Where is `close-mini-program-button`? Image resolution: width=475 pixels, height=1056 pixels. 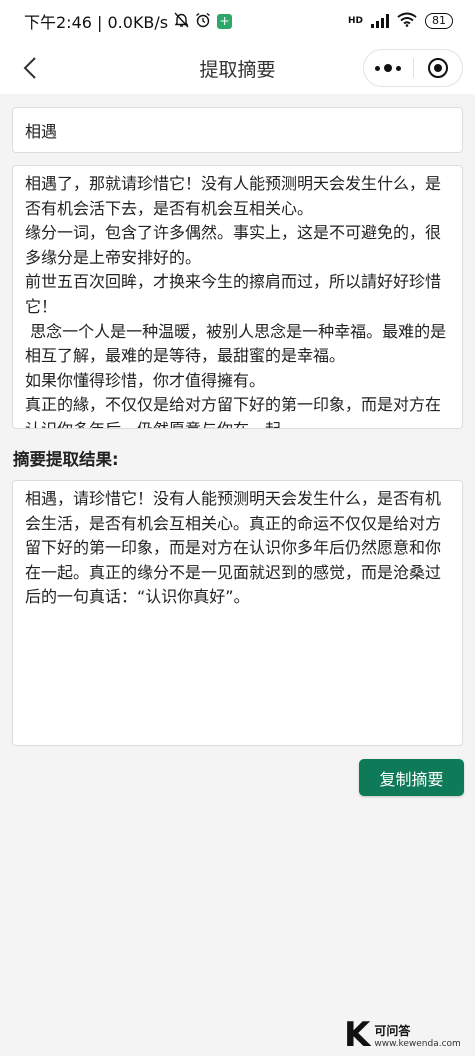 close-mini-program-button is located at coordinates (438, 68).